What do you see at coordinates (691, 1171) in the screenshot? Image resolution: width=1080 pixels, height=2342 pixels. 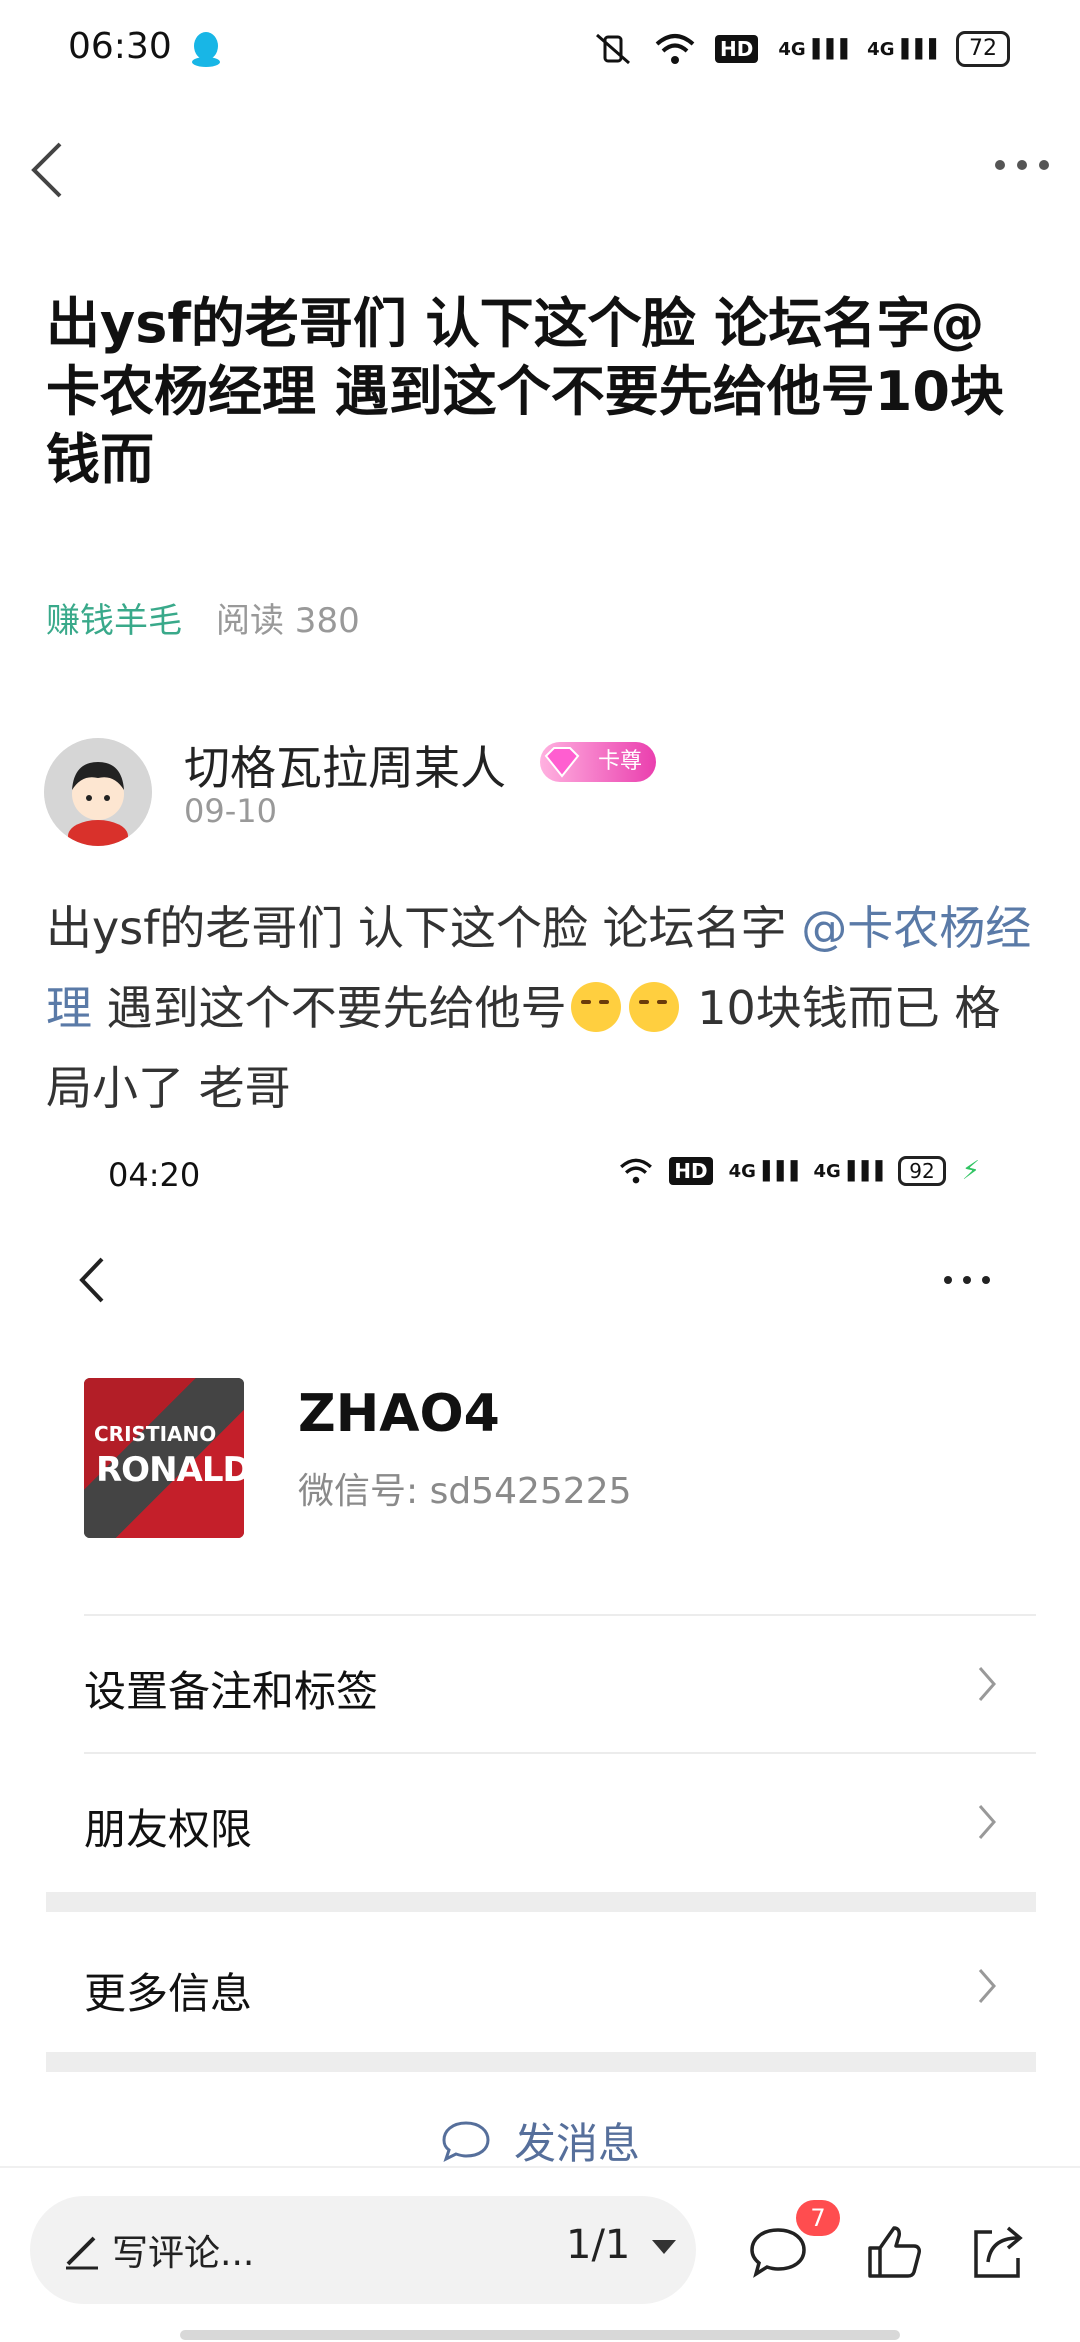 I see `embedded-hd-icon: HD` at bounding box center [691, 1171].